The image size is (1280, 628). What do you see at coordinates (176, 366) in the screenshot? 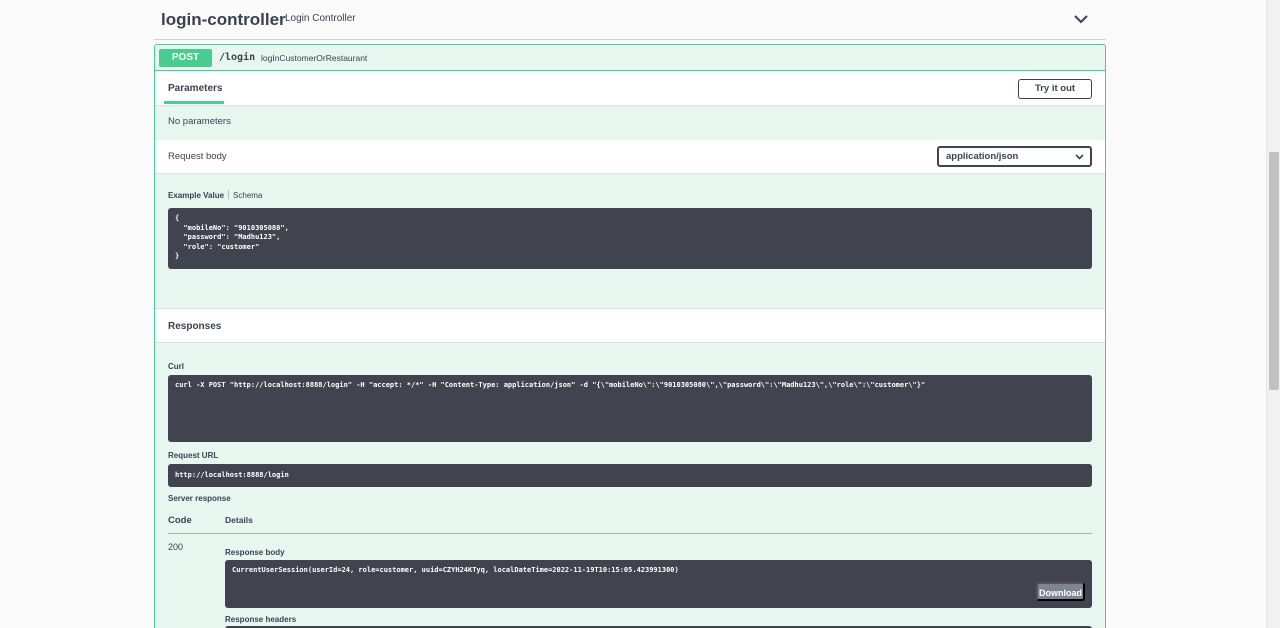
I see `curl-label: Curl` at bounding box center [176, 366].